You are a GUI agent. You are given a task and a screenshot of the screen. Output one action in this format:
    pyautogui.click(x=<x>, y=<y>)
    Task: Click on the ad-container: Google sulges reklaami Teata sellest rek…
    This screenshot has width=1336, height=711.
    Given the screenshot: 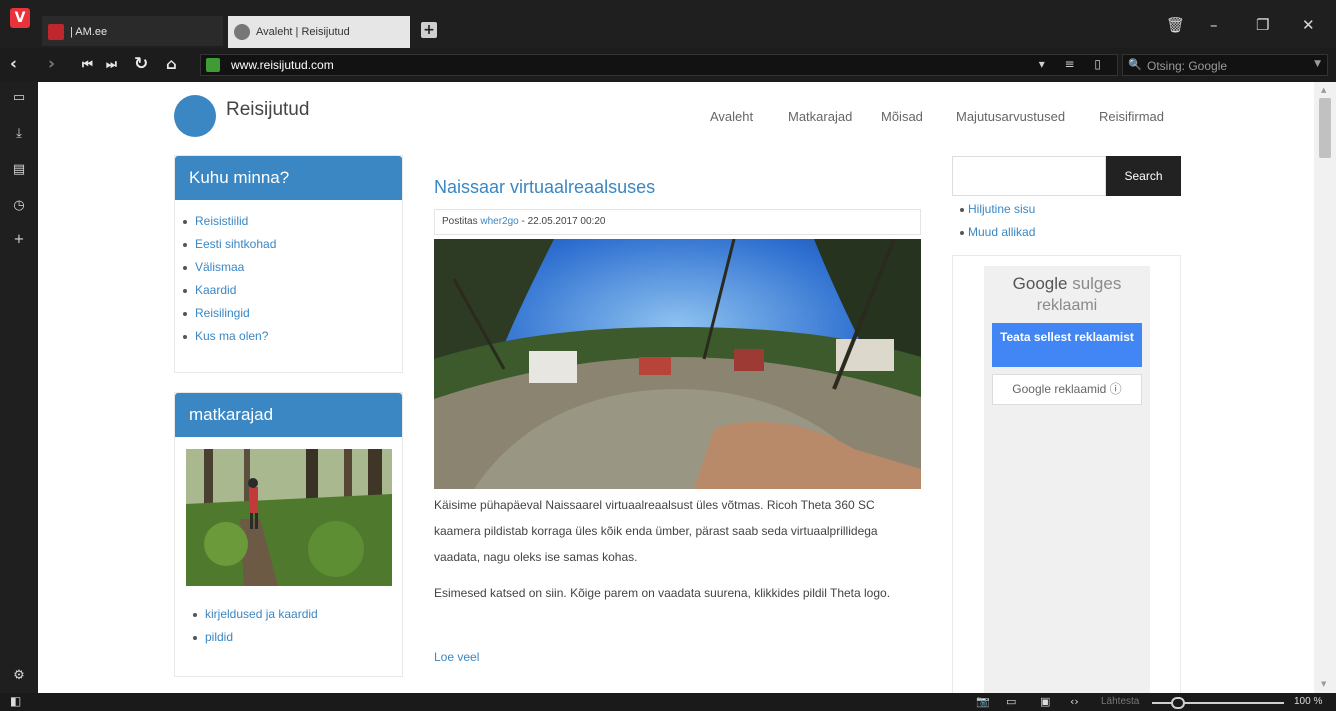 What is the action you would take?
    pyautogui.click(x=1067, y=479)
    